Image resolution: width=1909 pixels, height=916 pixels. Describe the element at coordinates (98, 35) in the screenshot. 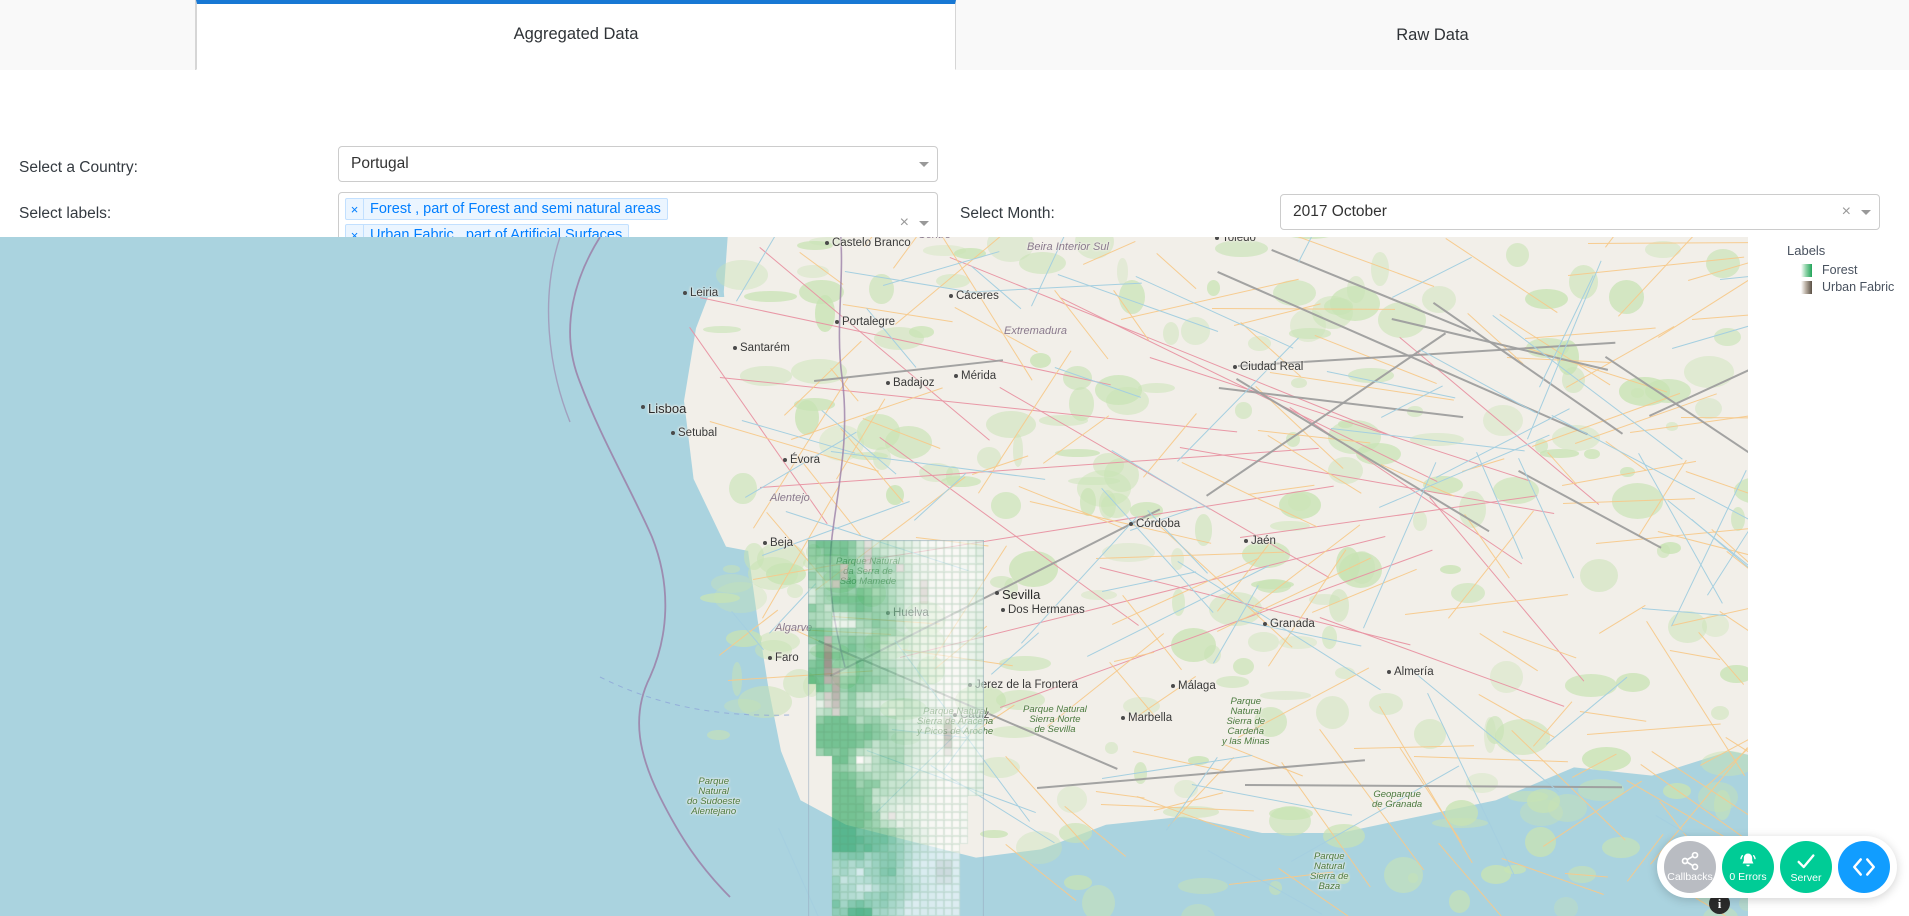

I see `tab-bar-left-filler` at that location.